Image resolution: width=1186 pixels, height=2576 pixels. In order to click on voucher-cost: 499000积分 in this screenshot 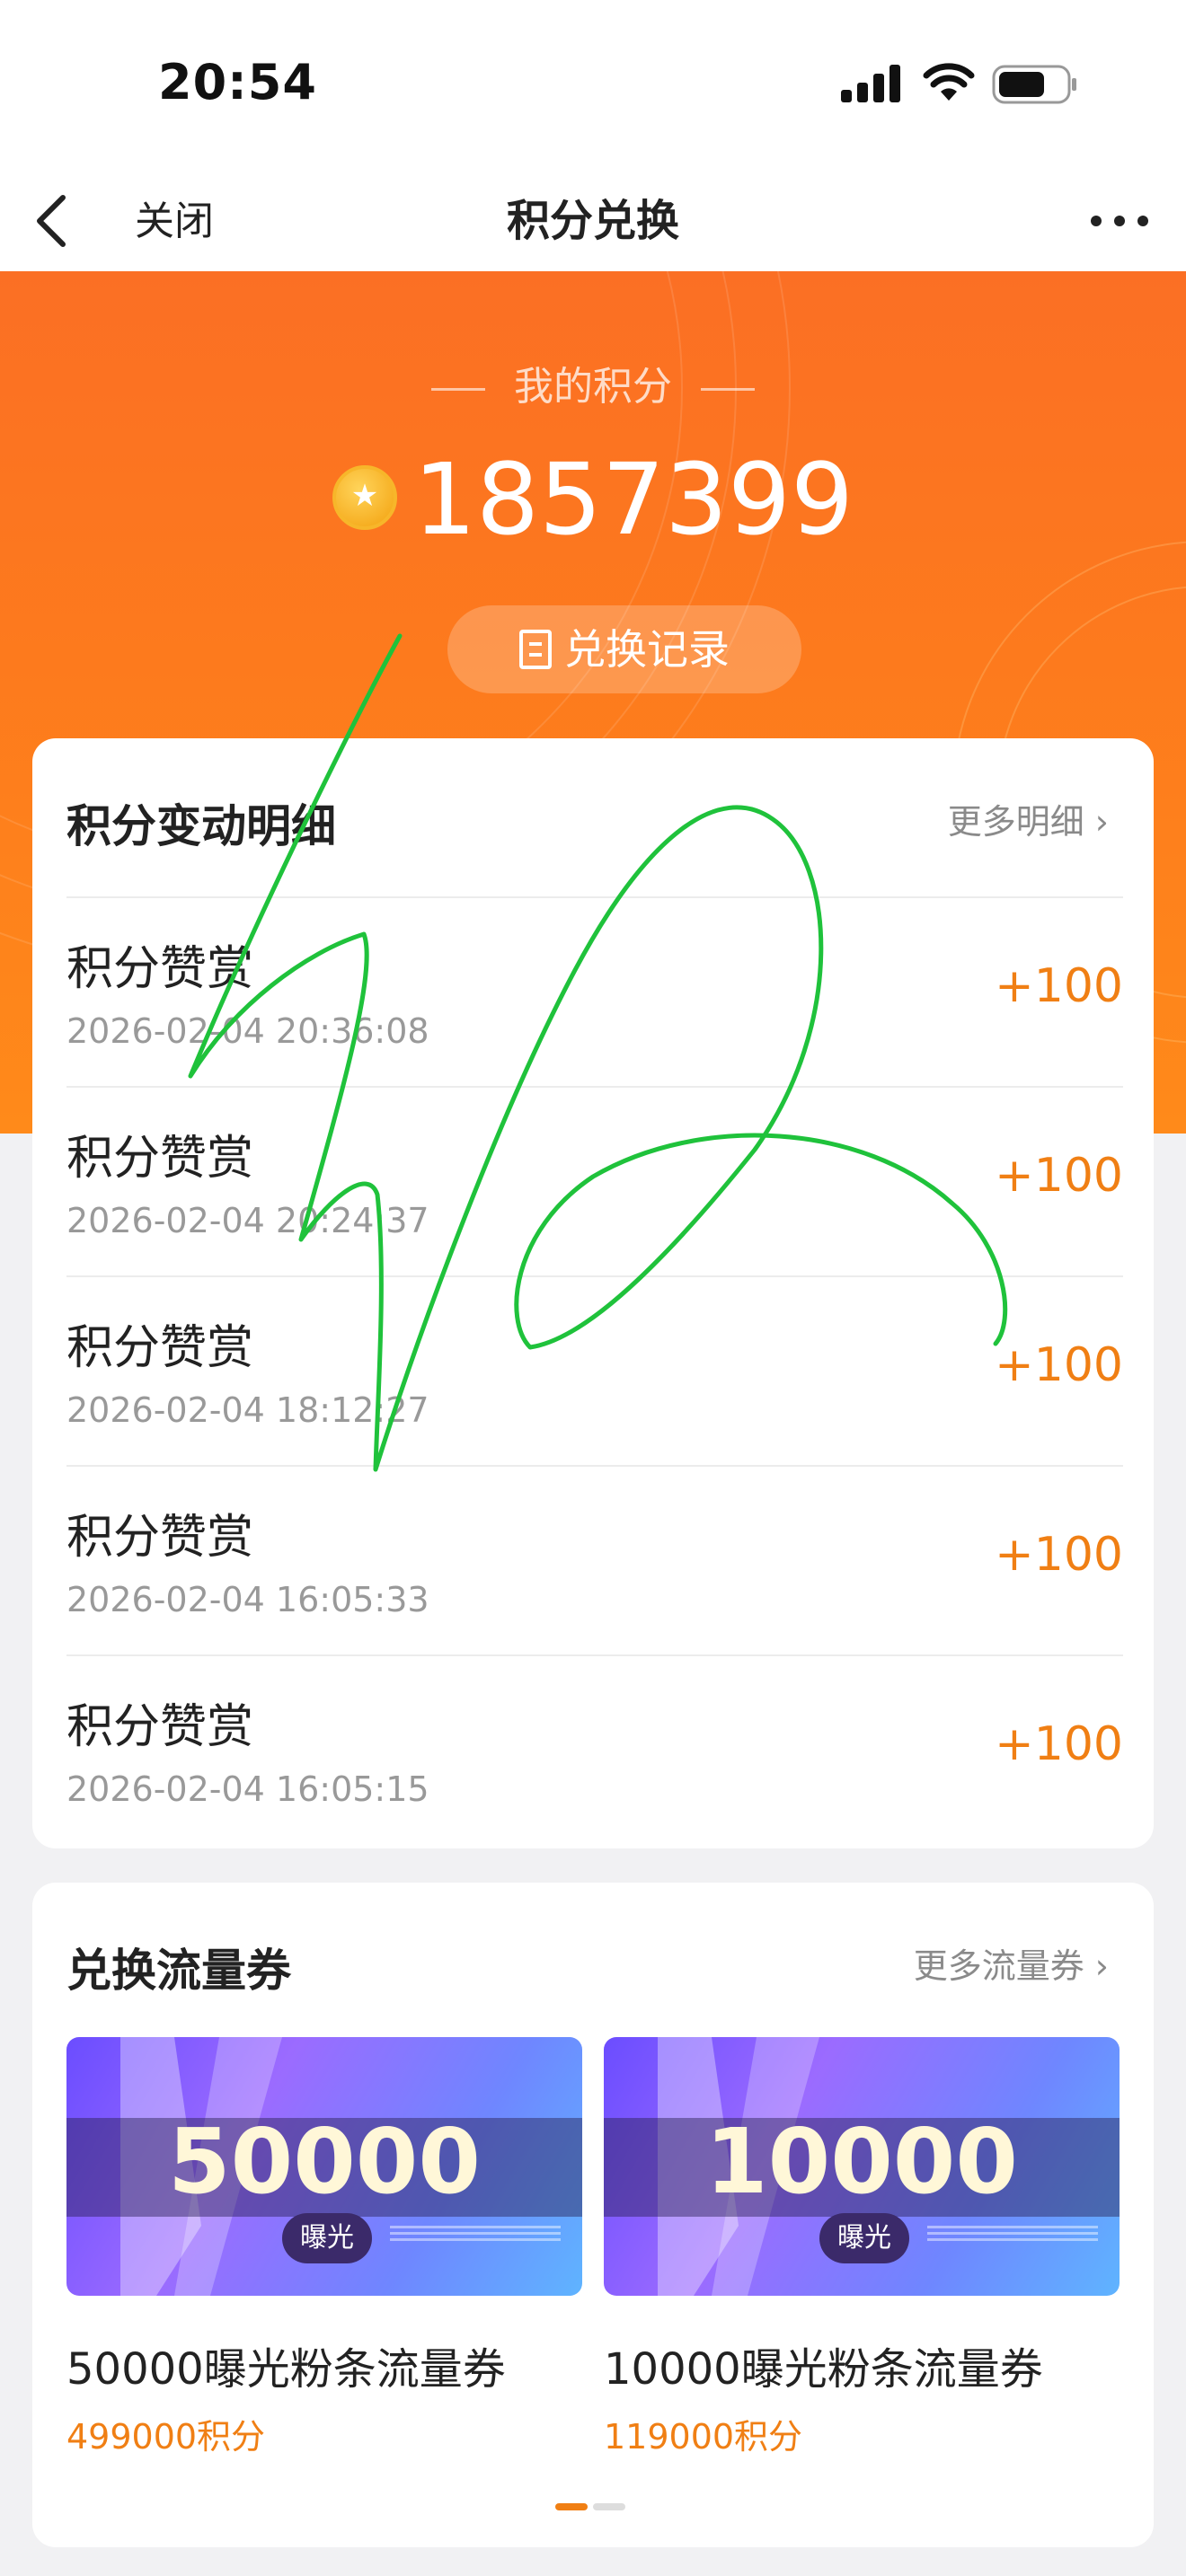, I will do `click(166, 2437)`.